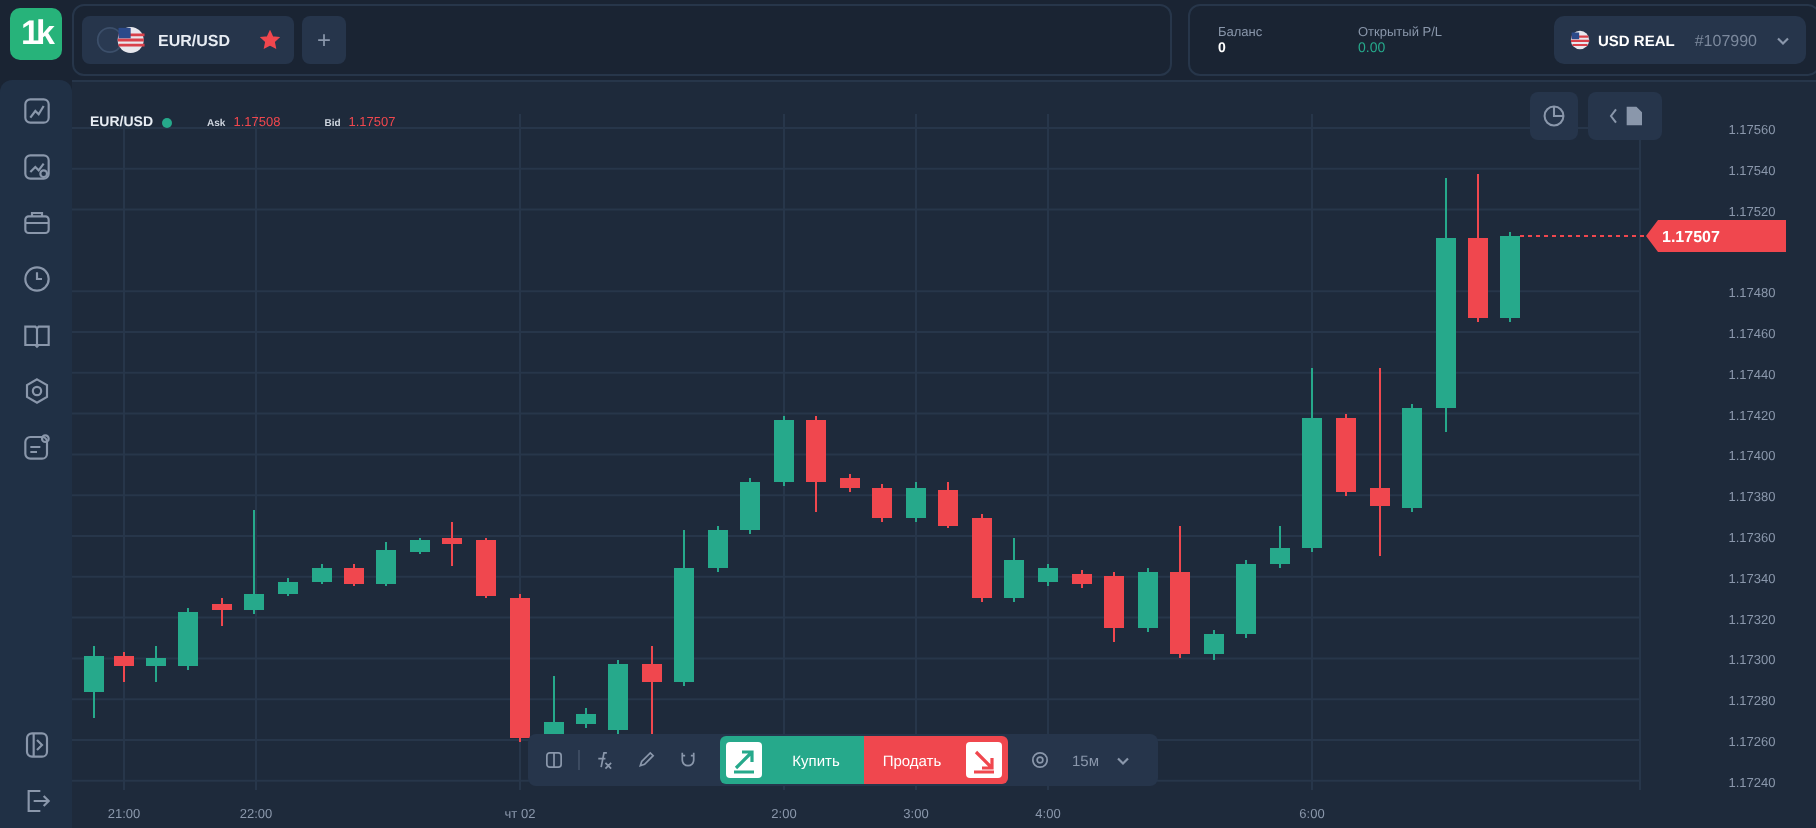 This screenshot has height=828, width=1816. What do you see at coordinates (1580, 40) in the screenshot?
I see `flag-icon` at bounding box center [1580, 40].